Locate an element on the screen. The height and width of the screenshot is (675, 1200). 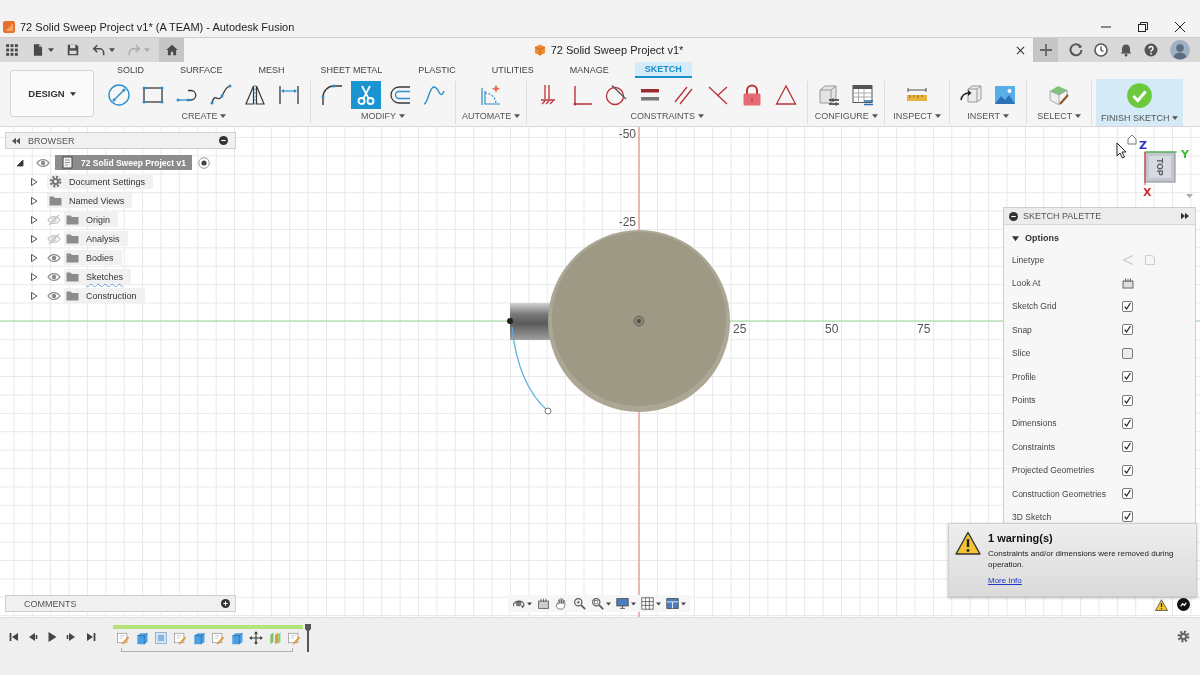
help-icon is located at coordinates (1151, 50).